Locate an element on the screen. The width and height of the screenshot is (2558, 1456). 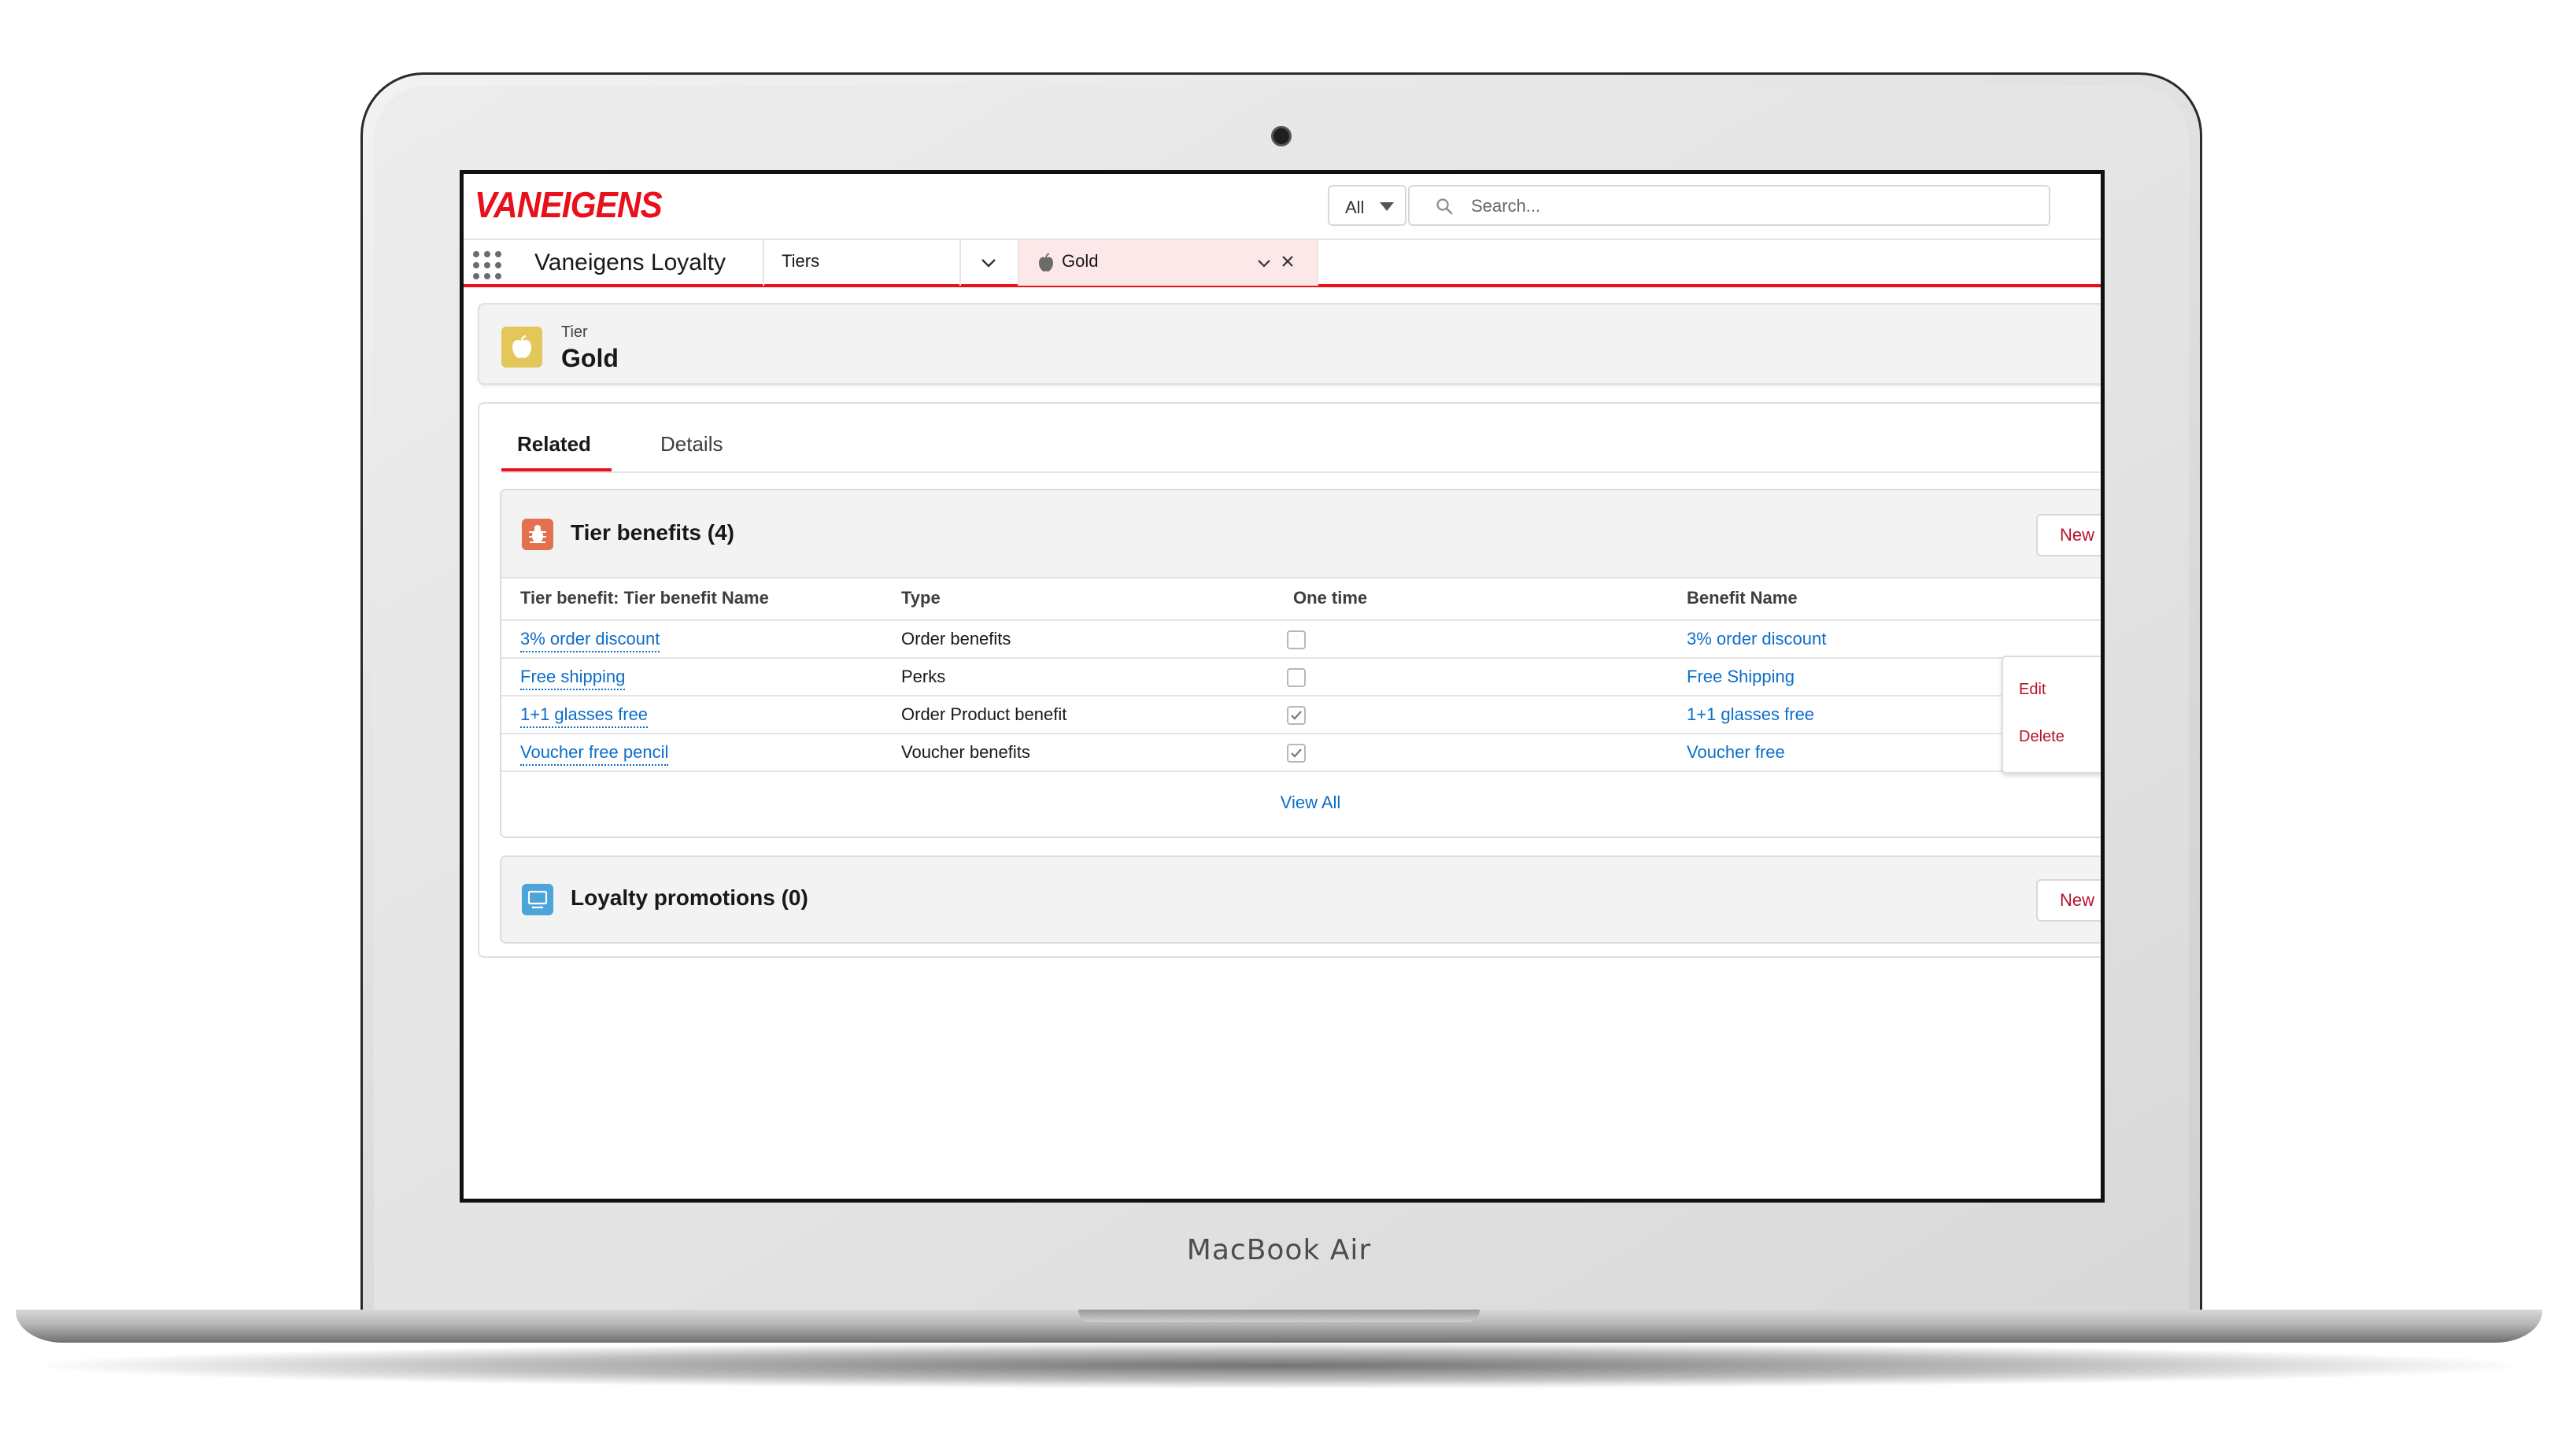
monitor-icon-glyph is located at coordinates (537, 899).